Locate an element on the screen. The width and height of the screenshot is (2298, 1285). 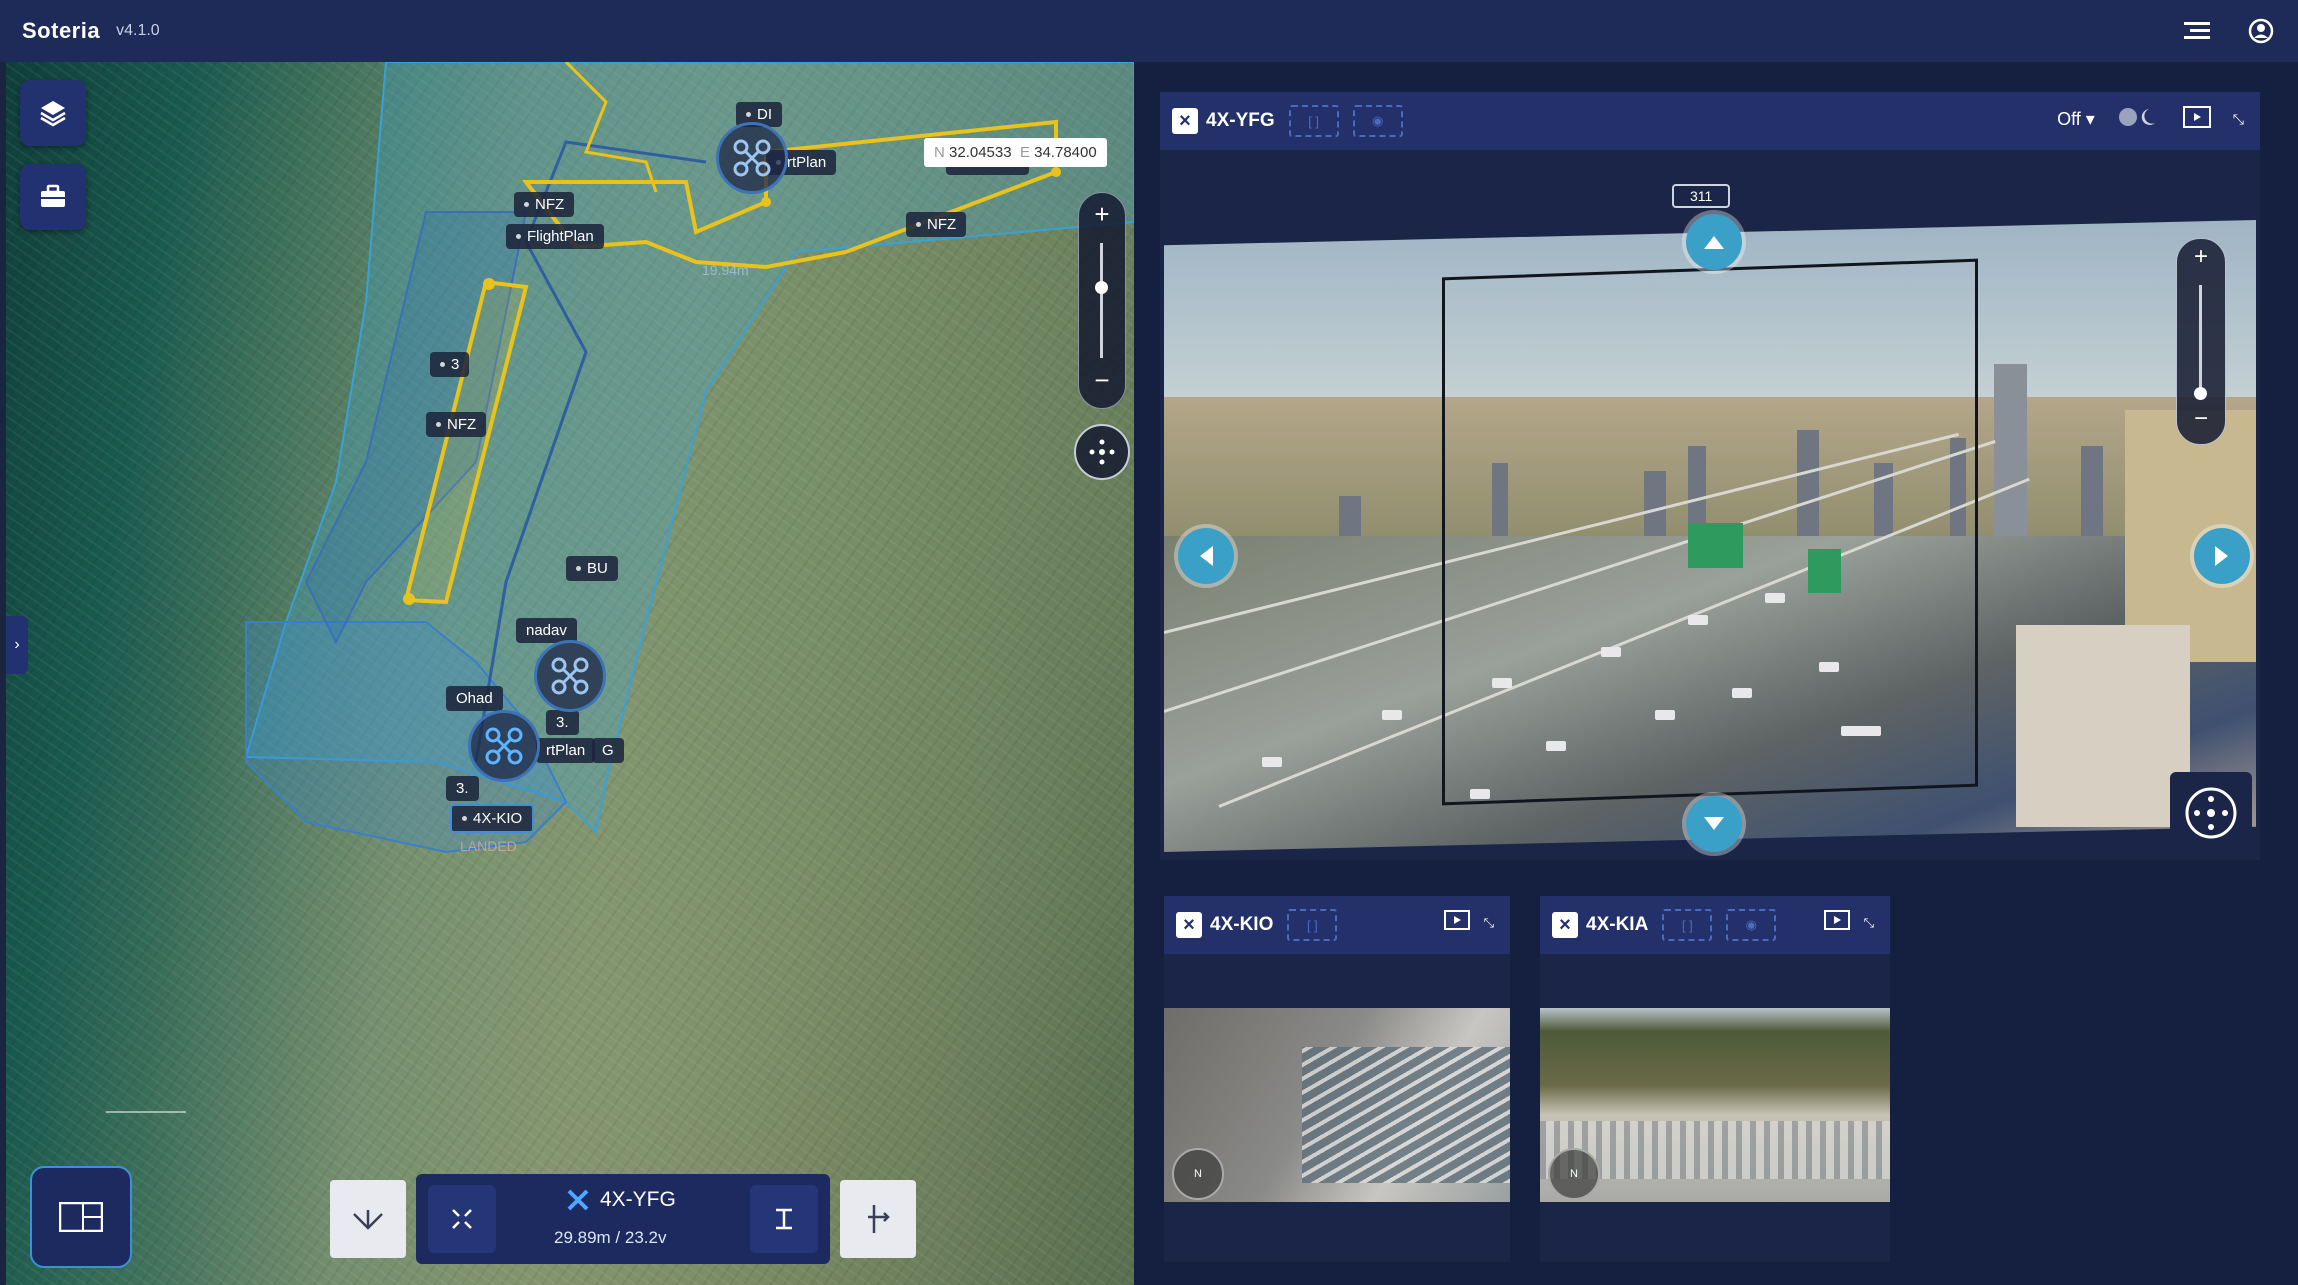
video-card-kio: × 4X-KIO [ ] ⤡ N is located at coordinates (1337, 1079).